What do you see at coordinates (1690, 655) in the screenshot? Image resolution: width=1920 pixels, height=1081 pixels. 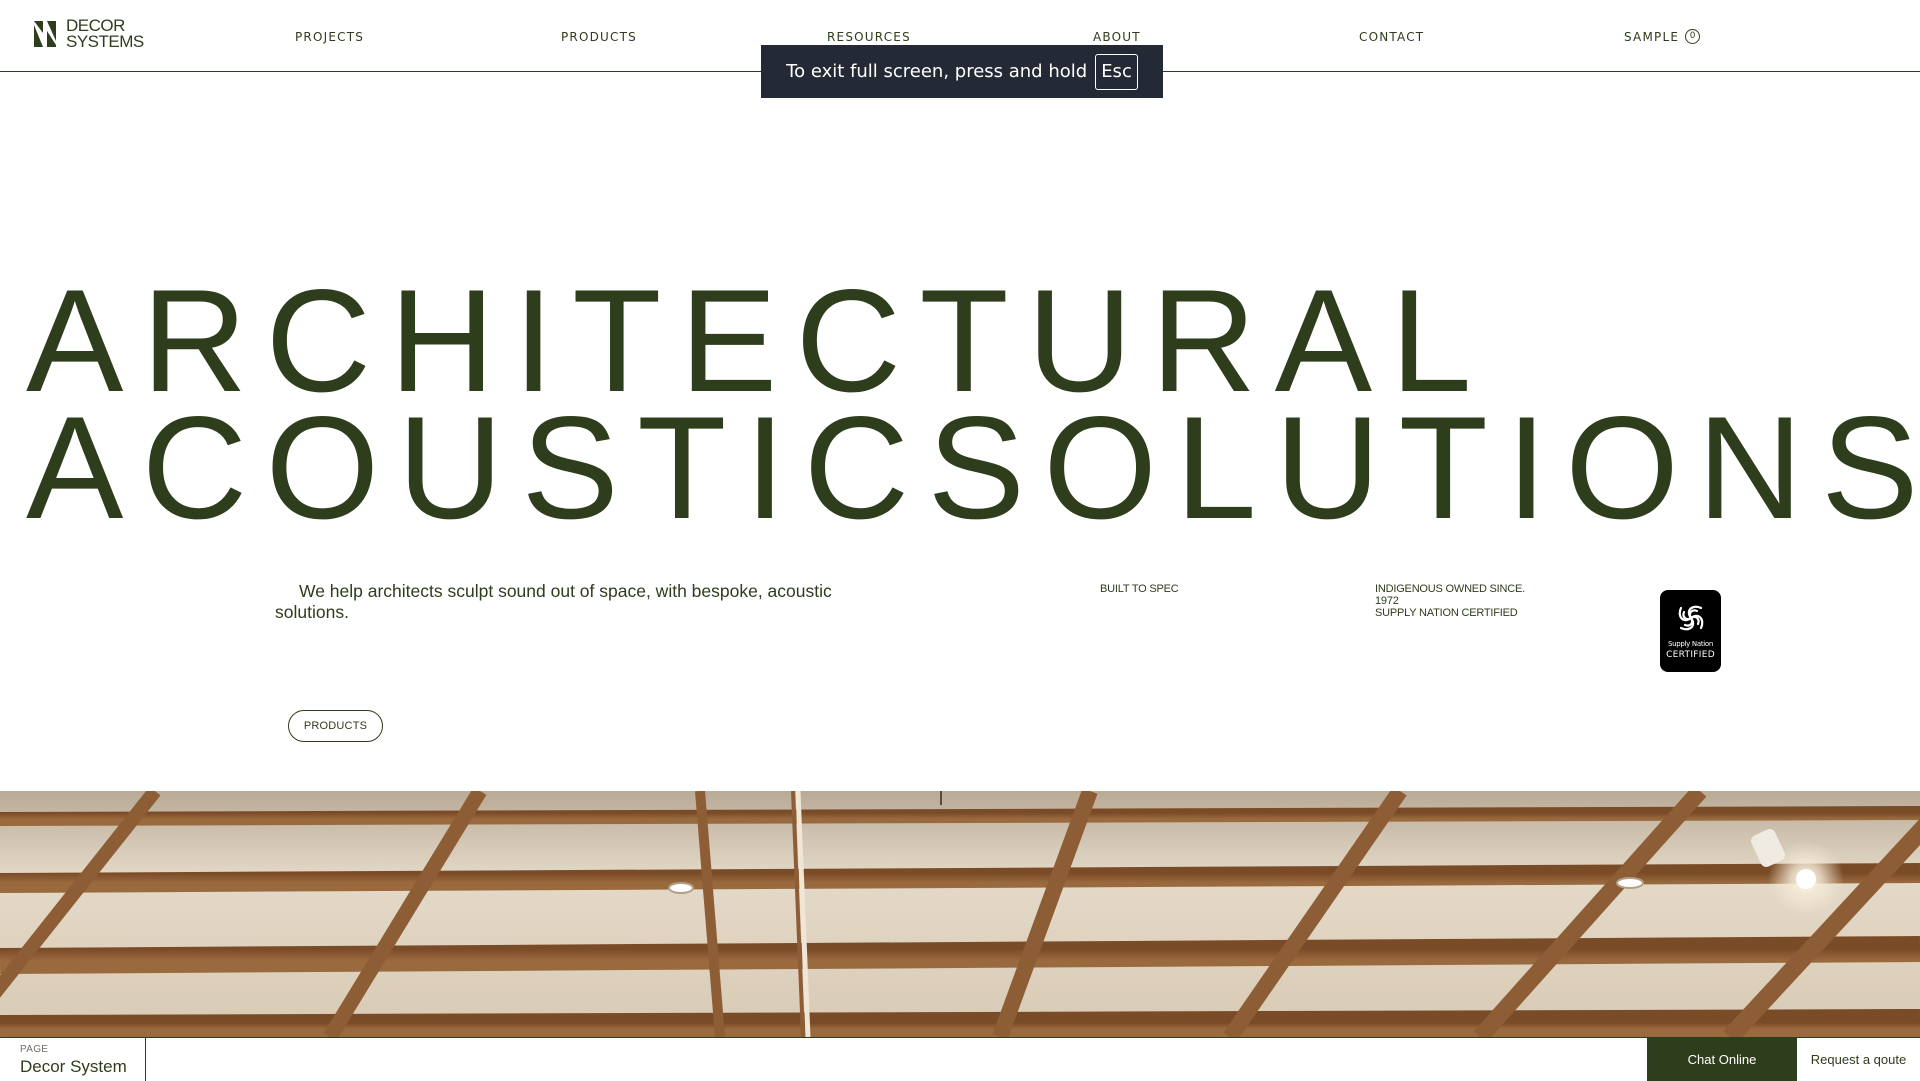 I see `badge-line2: CERTIFIED` at bounding box center [1690, 655].